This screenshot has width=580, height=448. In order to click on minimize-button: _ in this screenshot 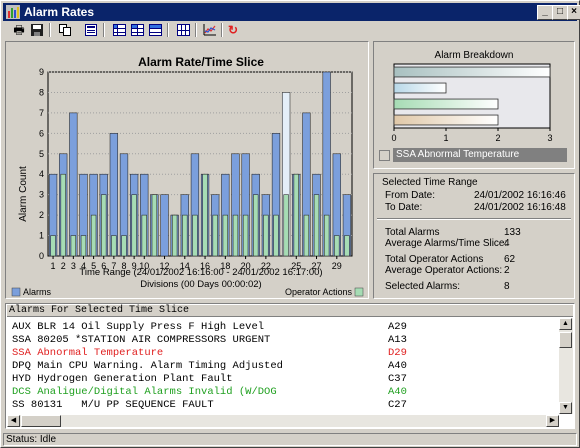, I will do `click(545, 12)`.